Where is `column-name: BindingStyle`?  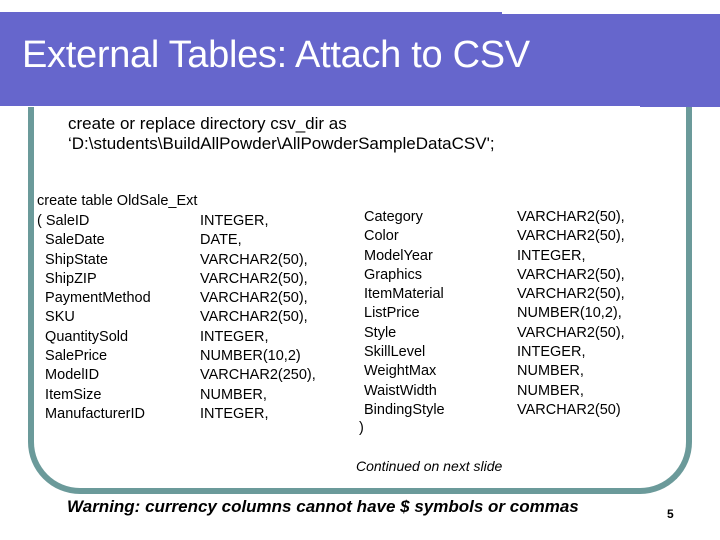 column-name: BindingStyle is located at coordinates (404, 409).